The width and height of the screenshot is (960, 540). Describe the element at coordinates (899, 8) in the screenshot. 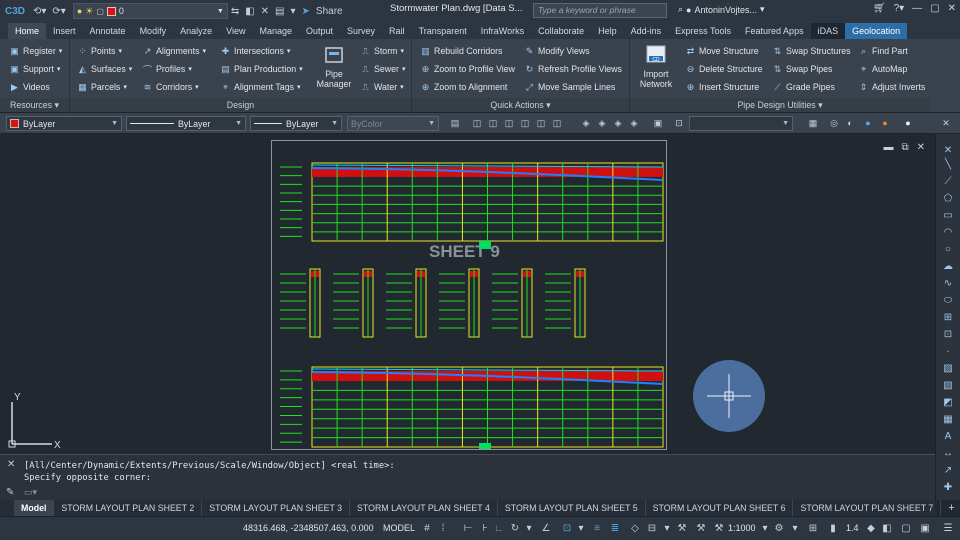

I see `help-icon: ?▾` at that location.